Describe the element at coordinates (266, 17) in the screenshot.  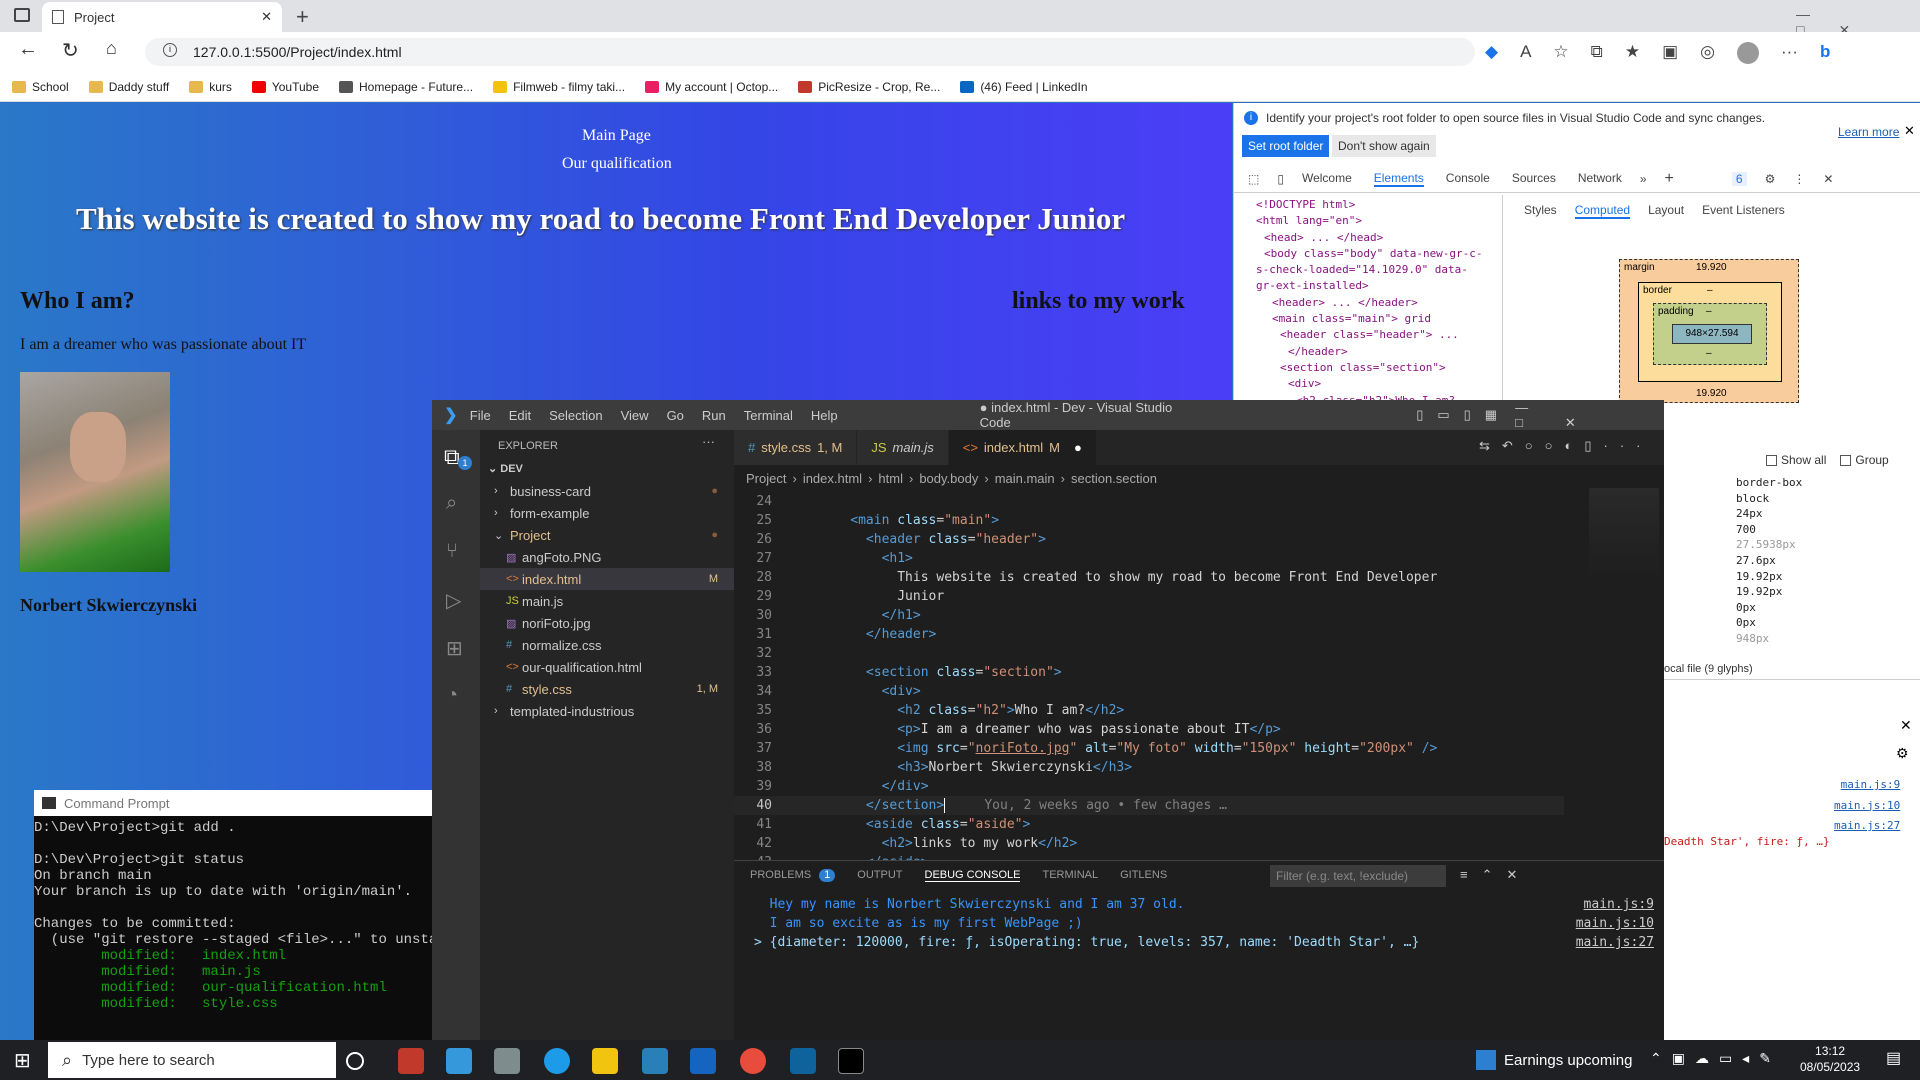
I see `close-tab-icon: ✕` at that location.